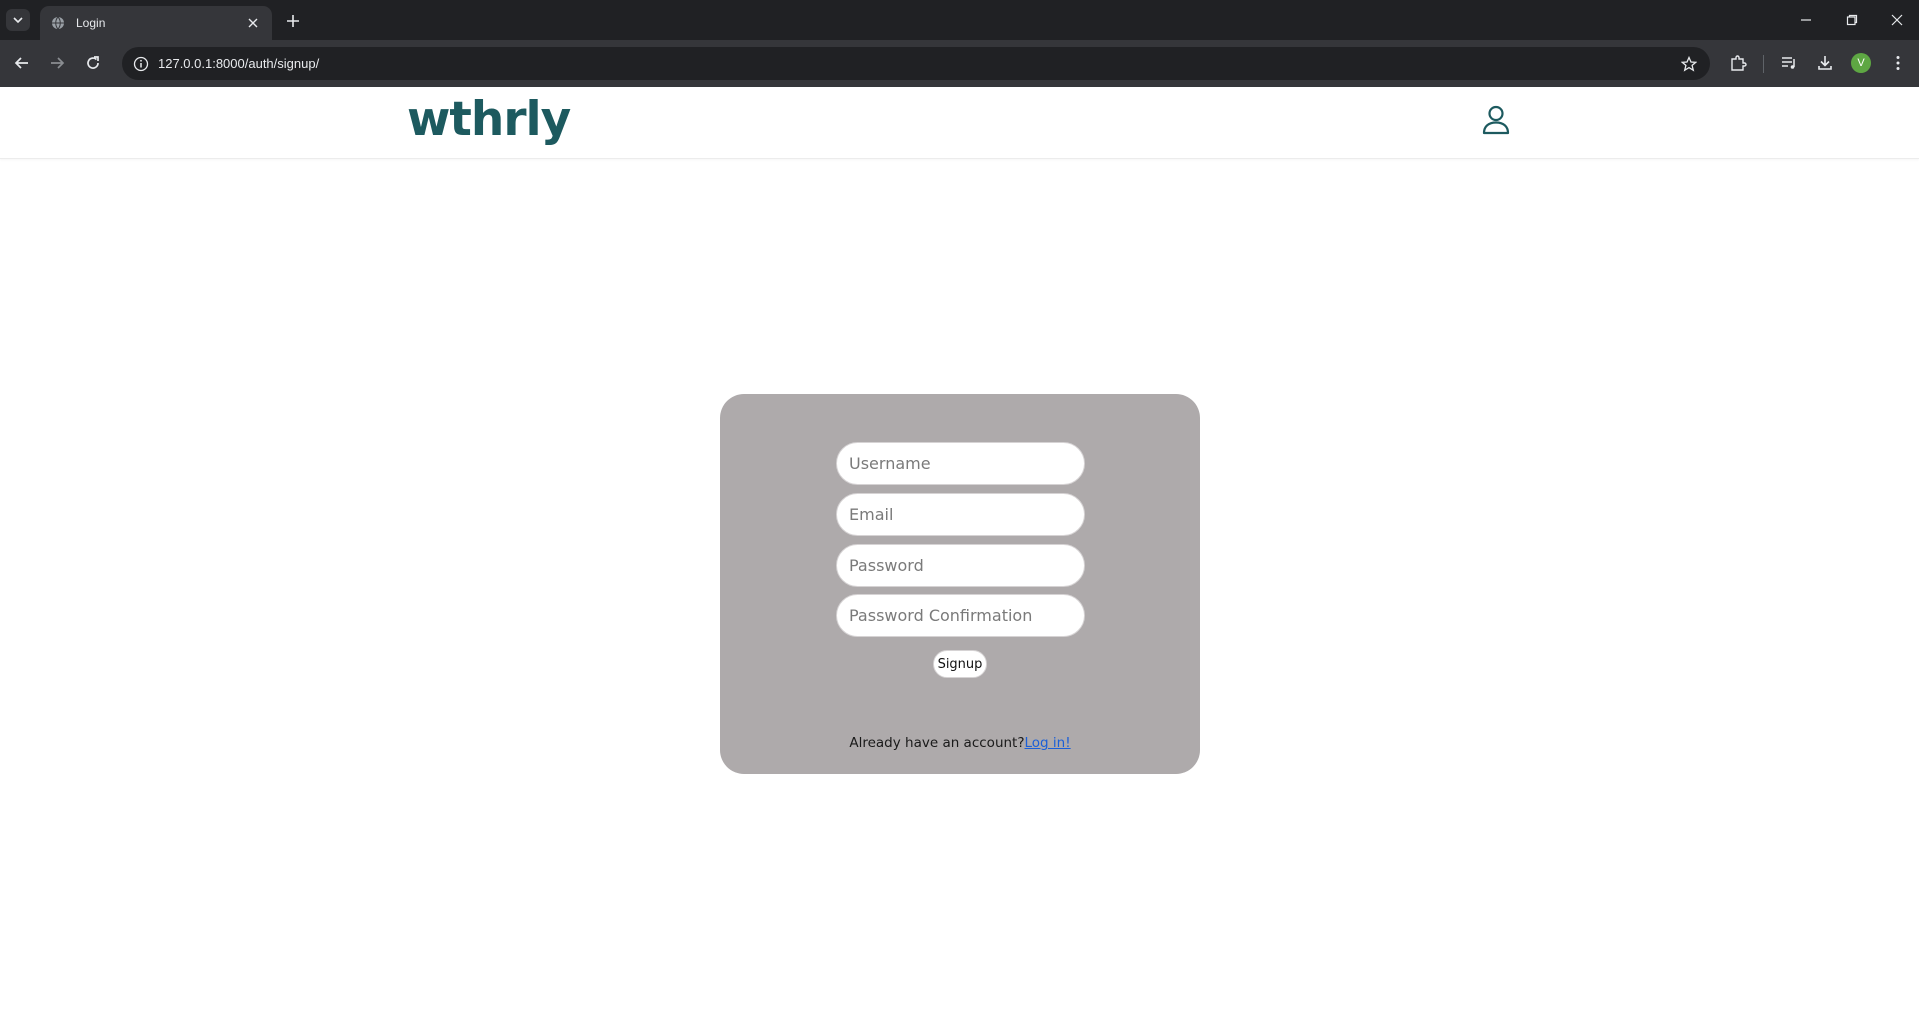 This screenshot has height=1031, width=1919. I want to click on site-logo: wthrly, so click(489, 120).